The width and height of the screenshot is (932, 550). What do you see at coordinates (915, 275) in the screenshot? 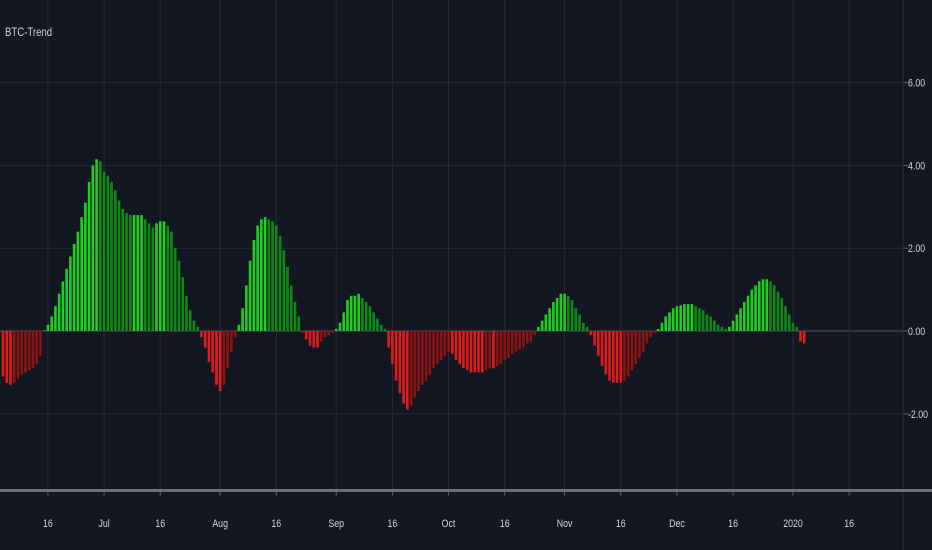
I see `price-axis: 6.00 4.00 2.00 0.00 -2.00` at bounding box center [915, 275].